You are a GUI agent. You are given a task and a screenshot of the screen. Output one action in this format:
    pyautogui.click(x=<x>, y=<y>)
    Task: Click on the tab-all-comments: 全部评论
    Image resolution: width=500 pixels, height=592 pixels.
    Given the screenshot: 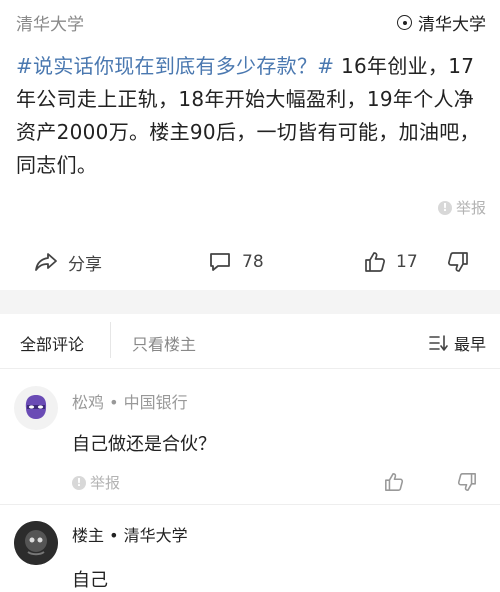 What is the action you would take?
    pyautogui.click(x=52, y=343)
    